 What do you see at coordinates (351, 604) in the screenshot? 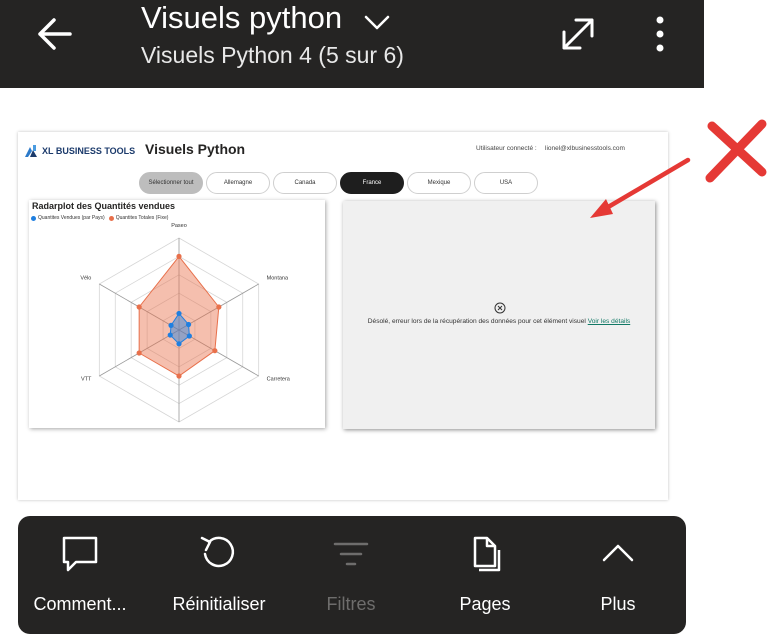
I see `filters-label: Filtres` at bounding box center [351, 604].